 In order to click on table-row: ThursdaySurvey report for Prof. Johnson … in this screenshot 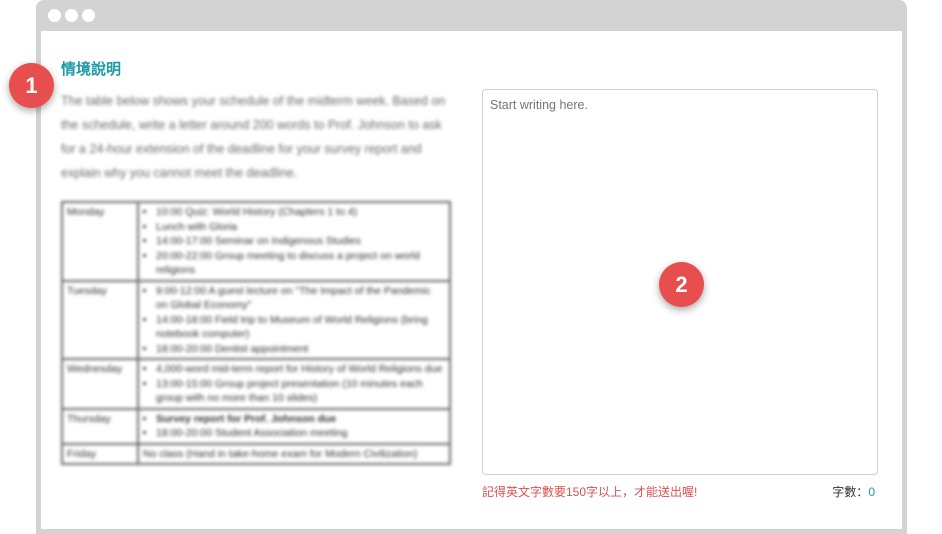, I will do `click(256, 426)`.